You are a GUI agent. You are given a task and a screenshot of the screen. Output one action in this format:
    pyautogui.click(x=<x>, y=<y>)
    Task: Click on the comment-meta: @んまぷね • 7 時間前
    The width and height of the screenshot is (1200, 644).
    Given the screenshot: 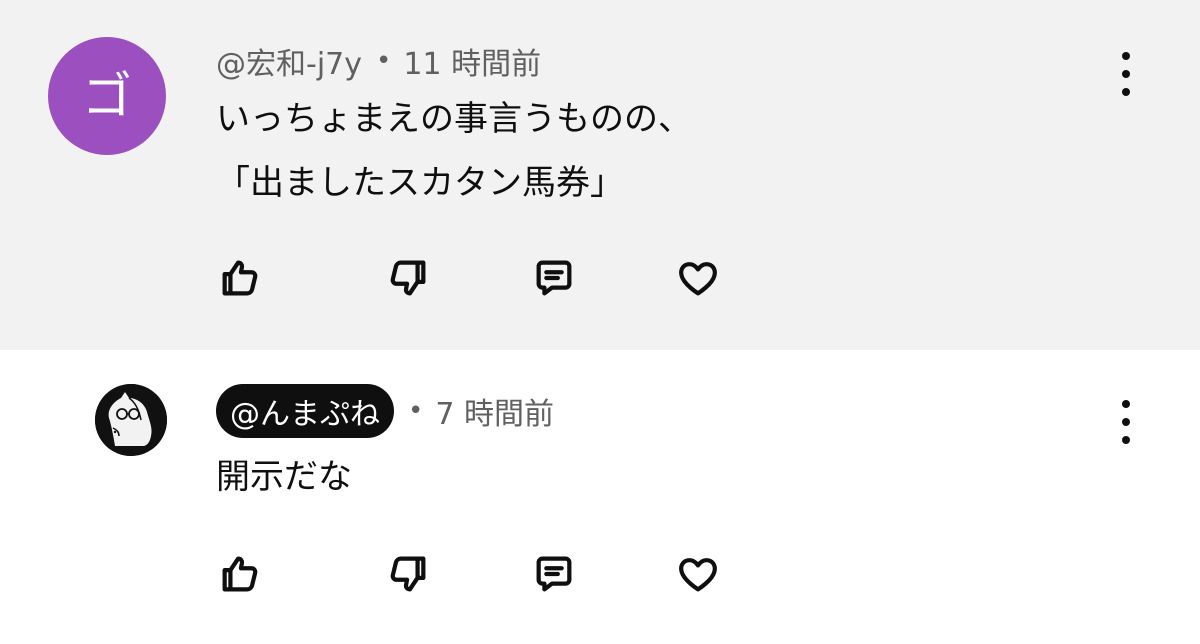 What is the action you would take?
    pyautogui.click(x=385, y=411)
    